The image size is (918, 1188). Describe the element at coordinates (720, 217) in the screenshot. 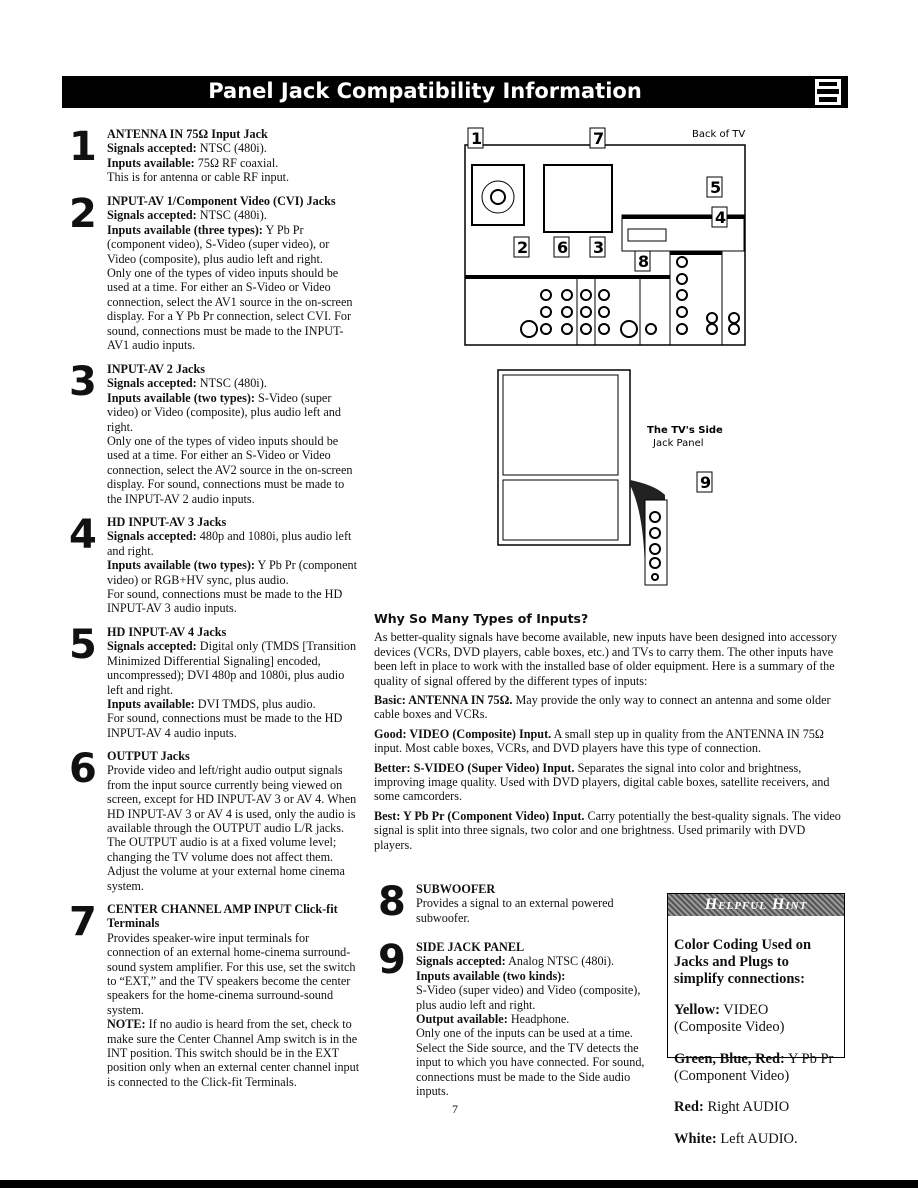

I see `callout-4: 4` at that location.